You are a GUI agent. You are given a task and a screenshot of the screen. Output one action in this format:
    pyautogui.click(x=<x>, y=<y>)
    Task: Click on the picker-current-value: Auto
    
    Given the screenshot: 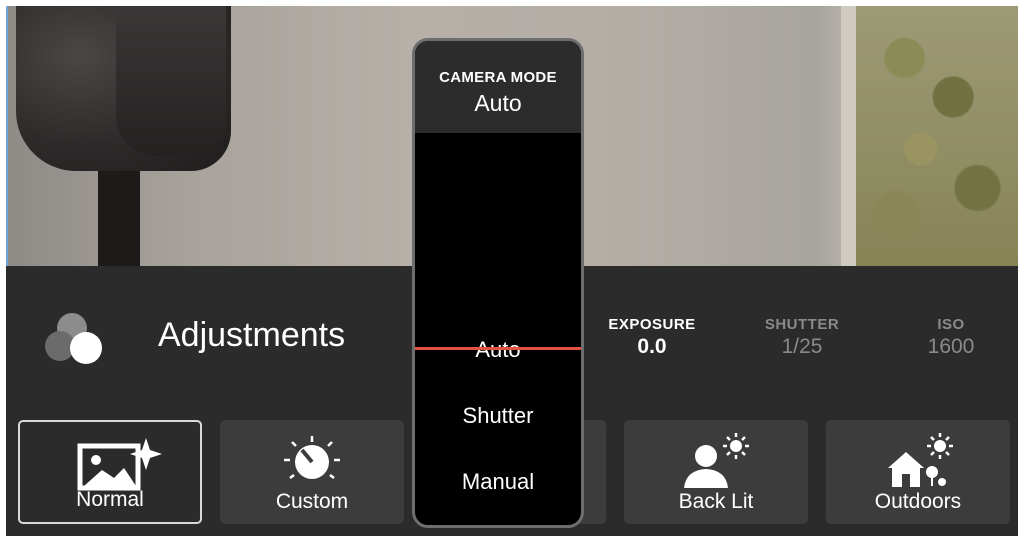 What is the action you would take?
    pyautogui.click(x=498, y=103)
    